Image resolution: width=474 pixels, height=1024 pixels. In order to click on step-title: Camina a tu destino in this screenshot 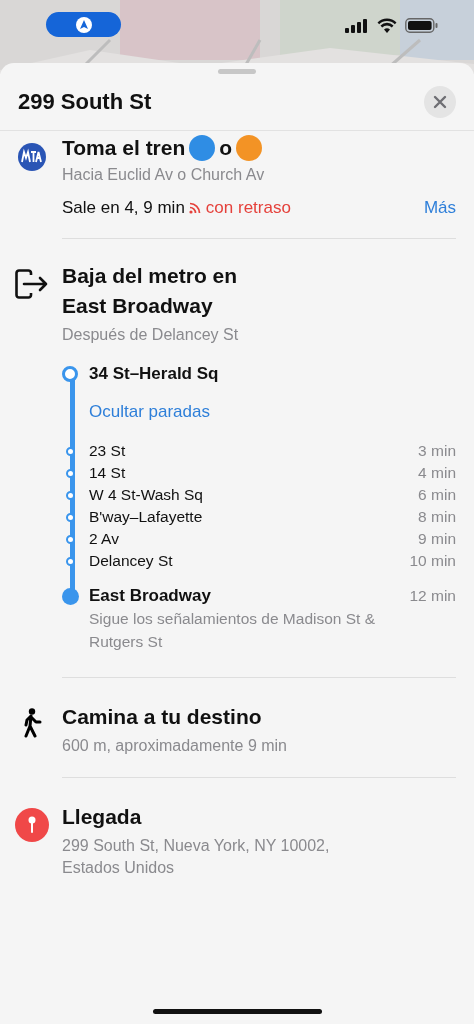, I will do `click(162, 717)`.